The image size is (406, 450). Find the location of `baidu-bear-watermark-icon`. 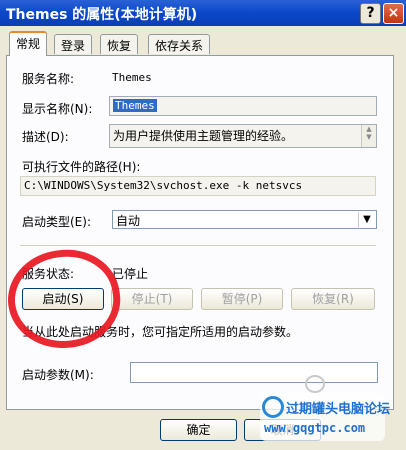

baidu-bear-watermark-icon is located at coordinates (315, 384).